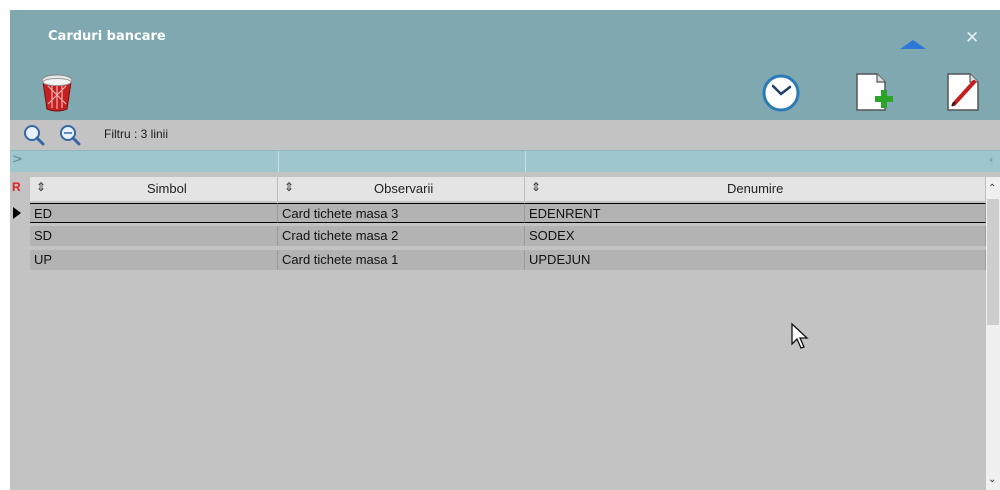 This screenshot has width=1000, height=490. I want to click on collapse-button, so click(913, 44).